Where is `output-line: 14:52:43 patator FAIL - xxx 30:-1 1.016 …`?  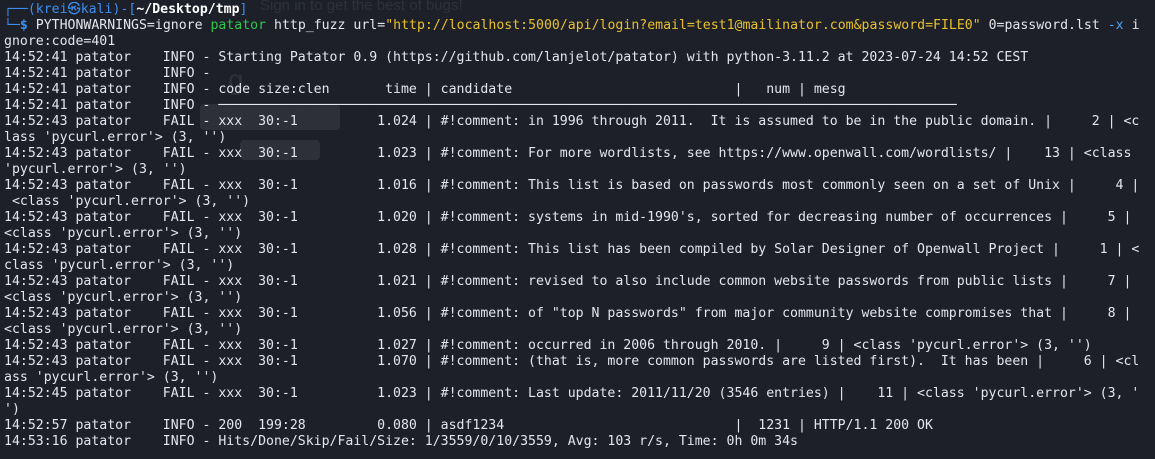
output-line: 14:52:43 patator FAIL - xxx 30:-1 1.016 … is located at coordinates (572, 185).